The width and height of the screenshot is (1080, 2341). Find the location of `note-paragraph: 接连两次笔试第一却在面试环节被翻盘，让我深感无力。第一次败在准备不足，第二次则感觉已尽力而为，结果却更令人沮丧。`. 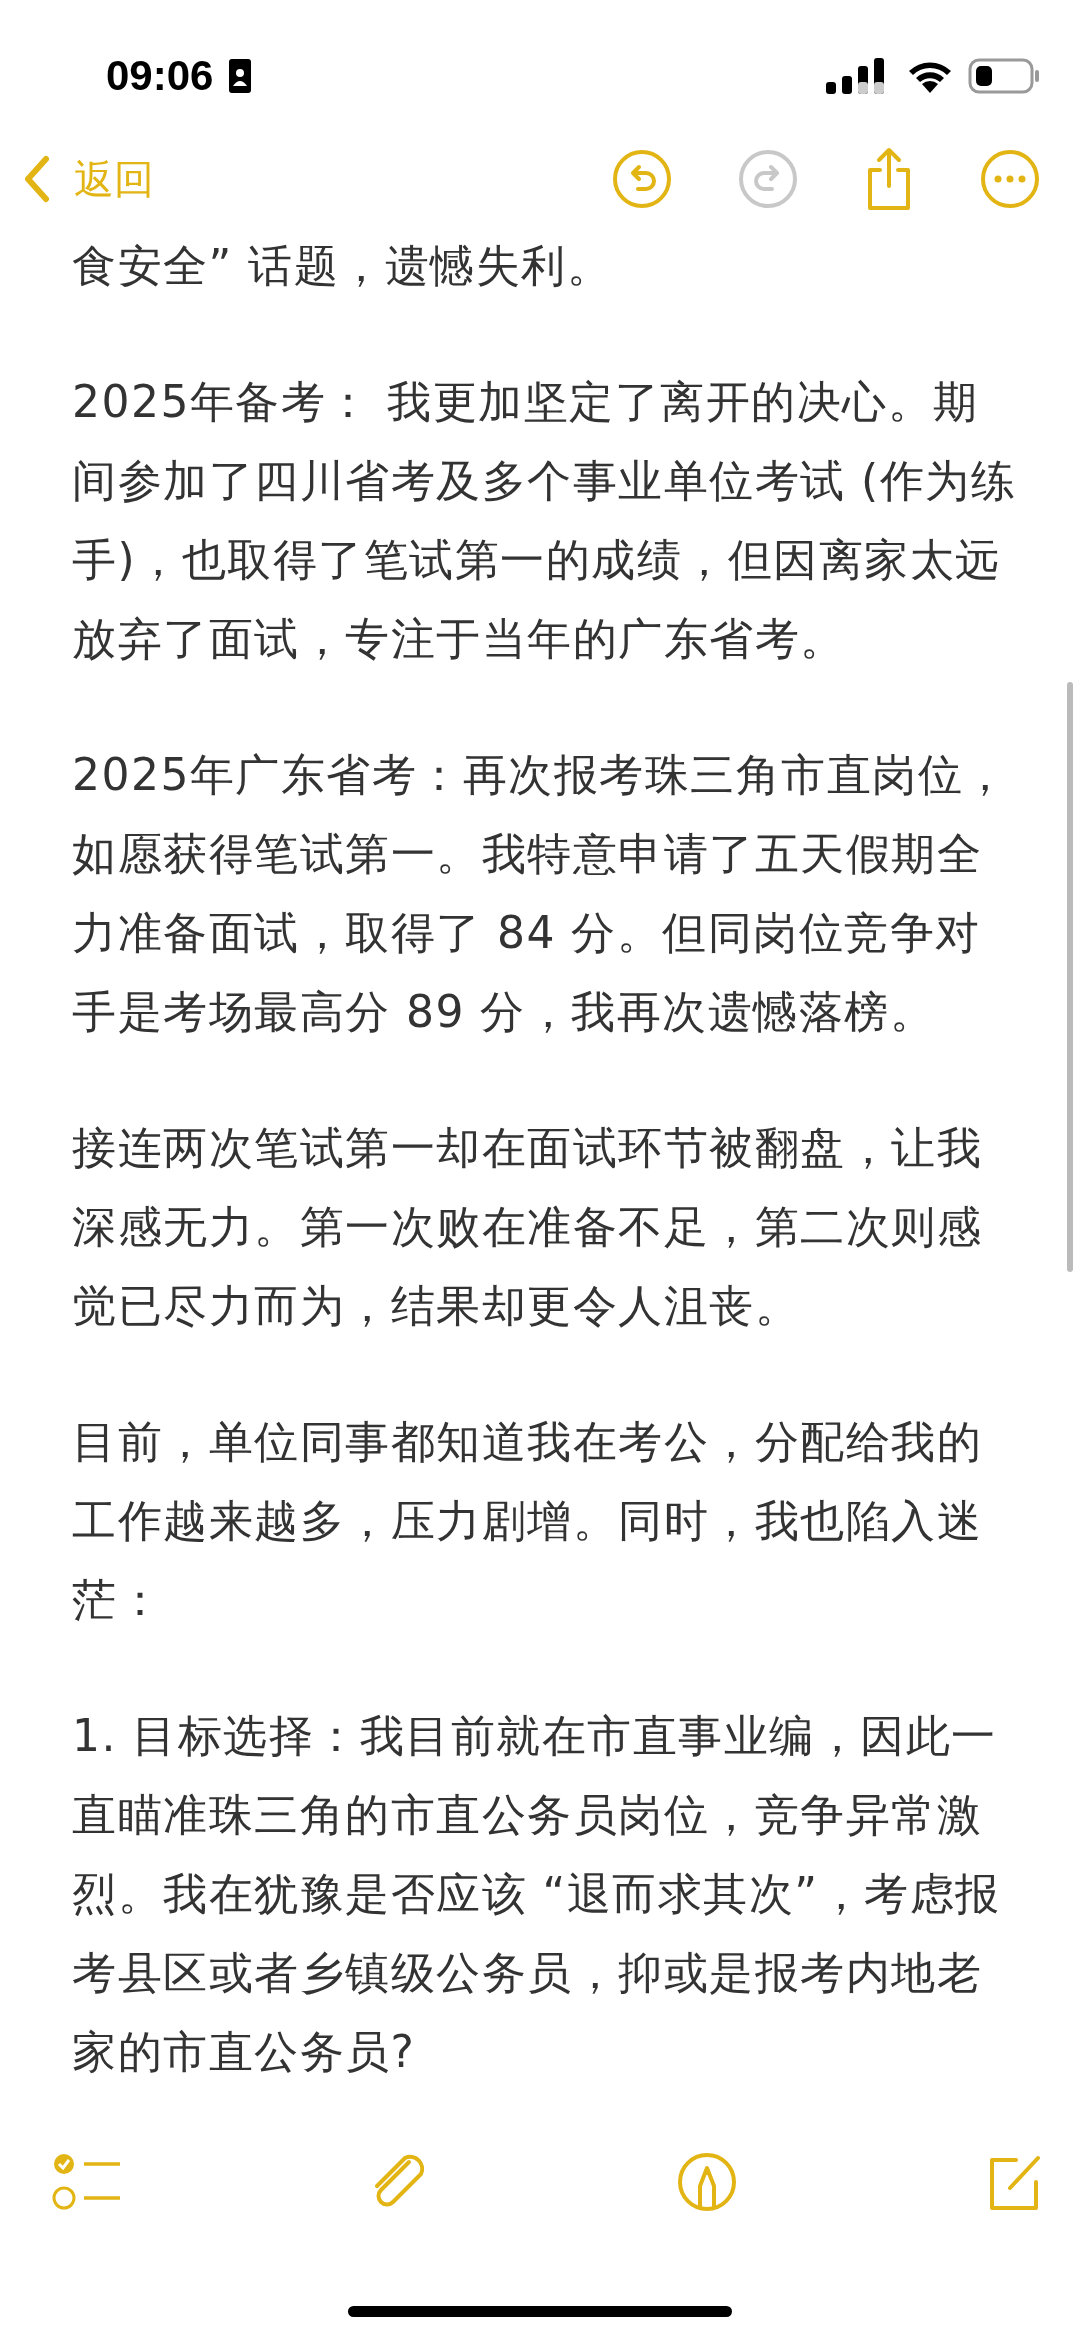

note-paragraph: 接连两次笔试第一却在面试环节被翻盘，让我深感无力。第一次败在准备不足，第二次则感觉已尽力而为，结果却更令人沮丧。 is located at coordinates (527, 1227).